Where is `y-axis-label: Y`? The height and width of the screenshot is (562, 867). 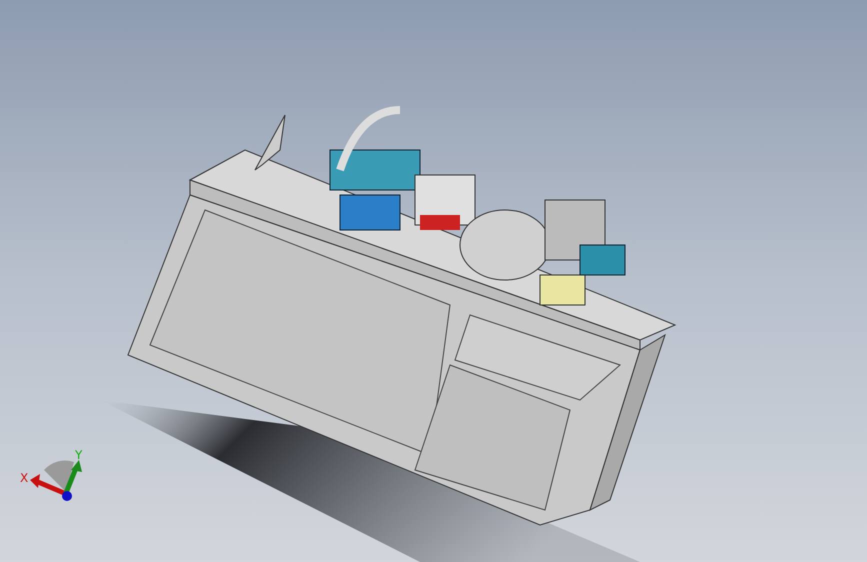
y-axis-label: Y is located at coordinates (78, 455).